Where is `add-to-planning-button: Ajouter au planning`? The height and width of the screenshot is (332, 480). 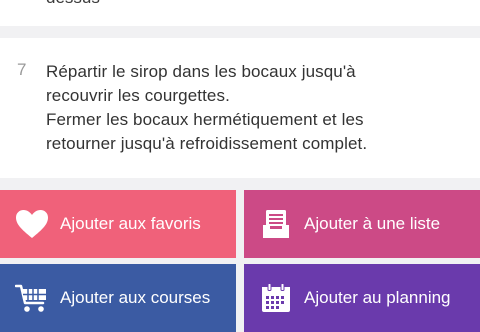 add-to-planning-button: Ajouter au planning is located at coordinates (362, 298).